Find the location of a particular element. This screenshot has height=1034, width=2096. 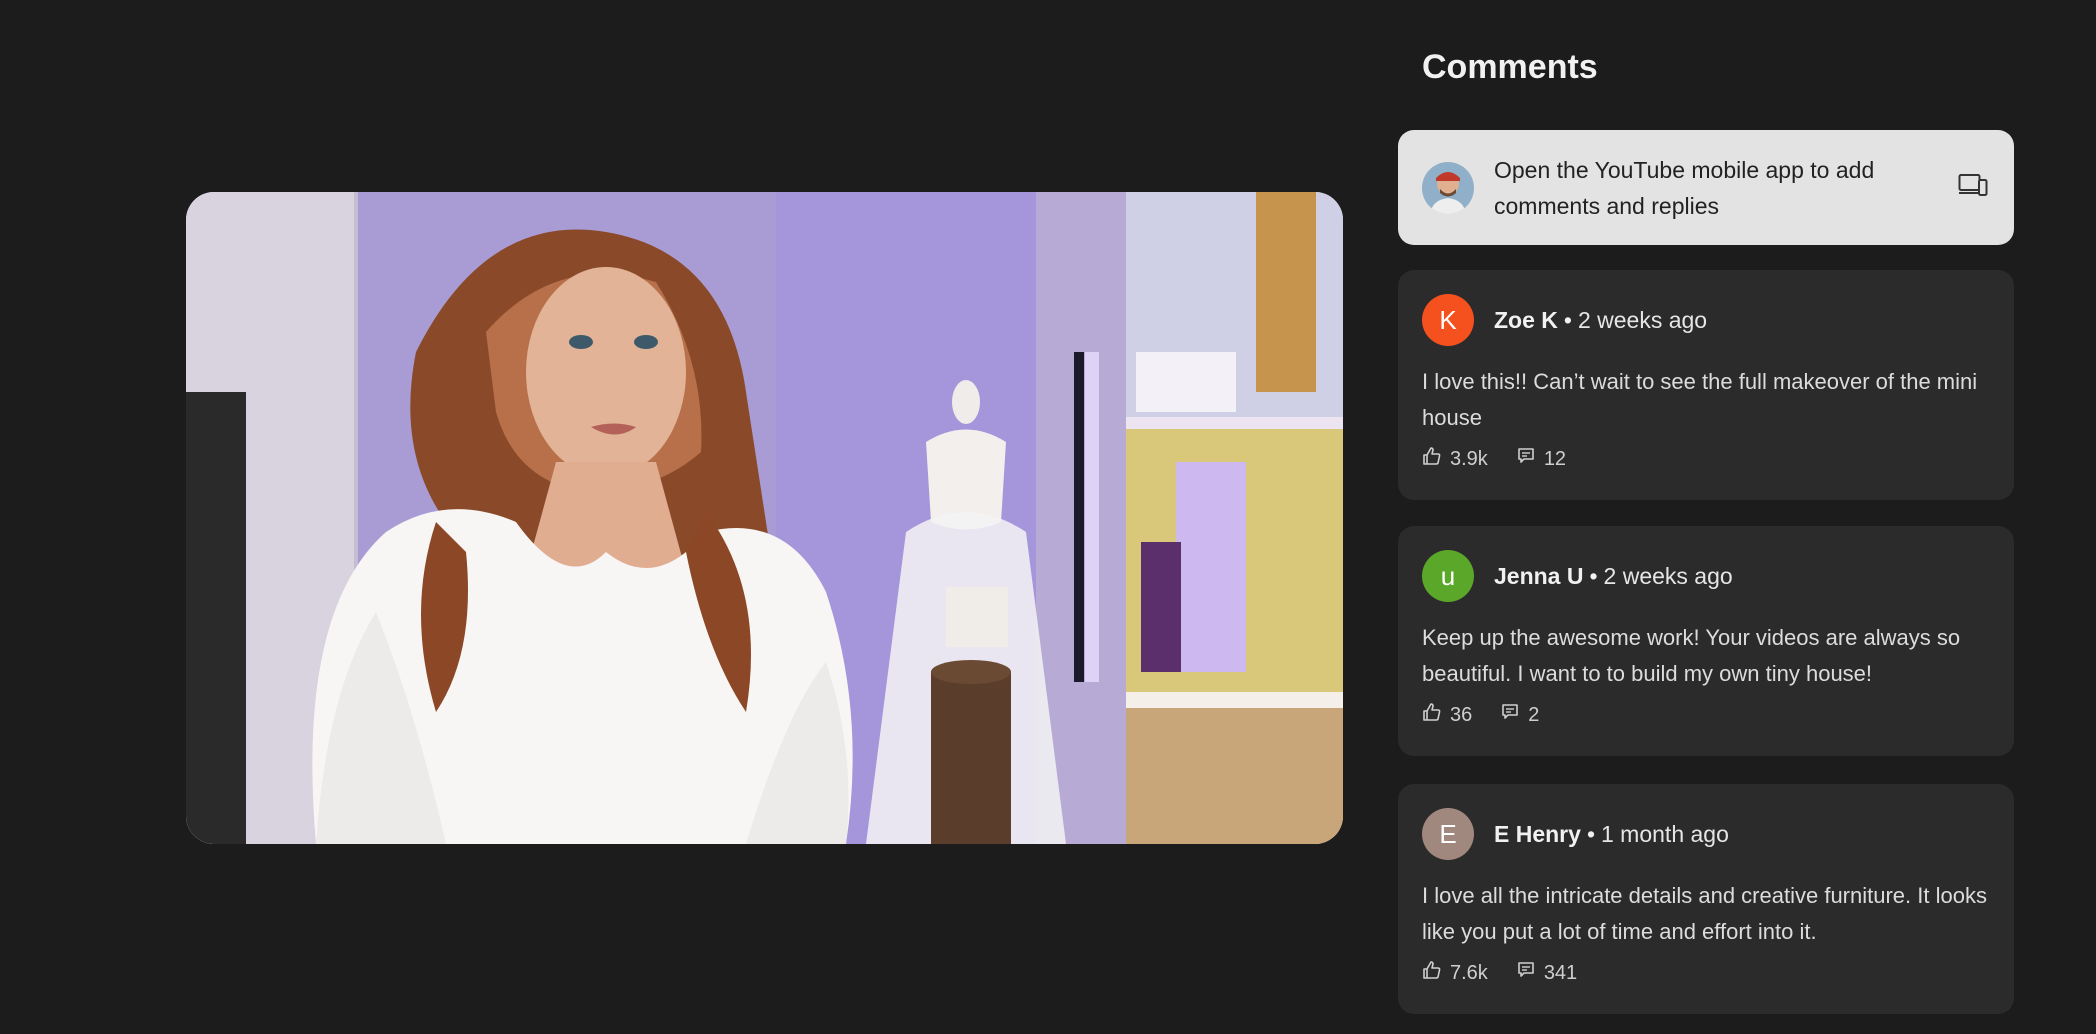

reply-count: 12 is located at coordinates (1541, 459).